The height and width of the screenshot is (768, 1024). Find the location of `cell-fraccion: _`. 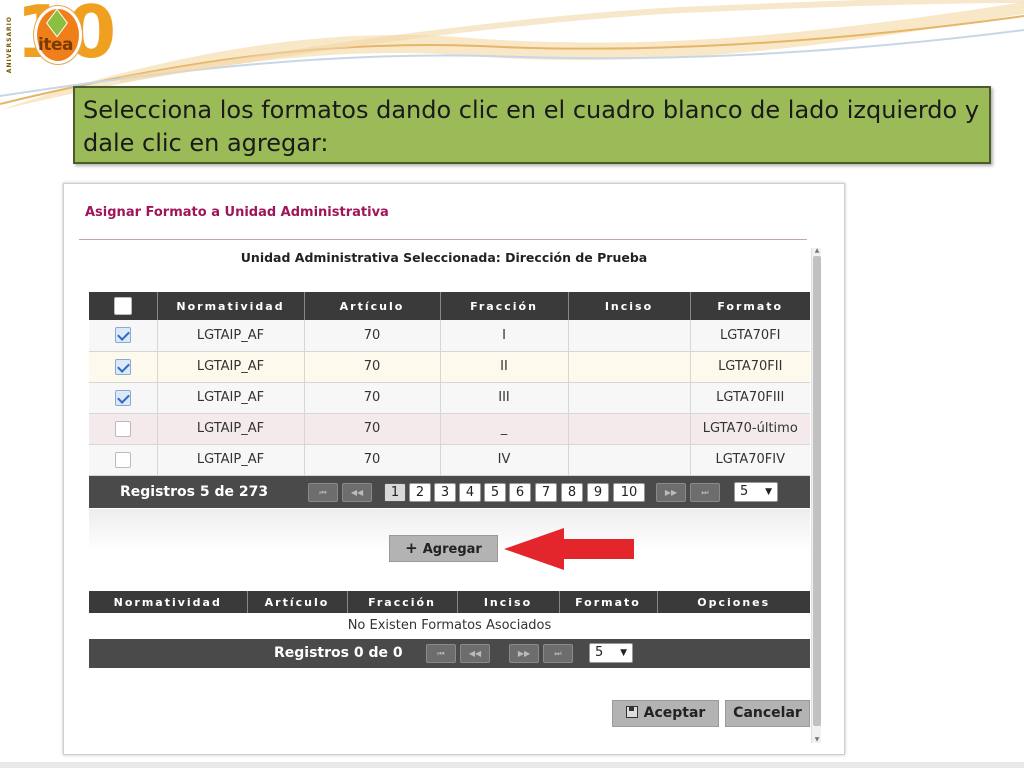

cell-fraccion: _ is located at coordinates (504, 429).